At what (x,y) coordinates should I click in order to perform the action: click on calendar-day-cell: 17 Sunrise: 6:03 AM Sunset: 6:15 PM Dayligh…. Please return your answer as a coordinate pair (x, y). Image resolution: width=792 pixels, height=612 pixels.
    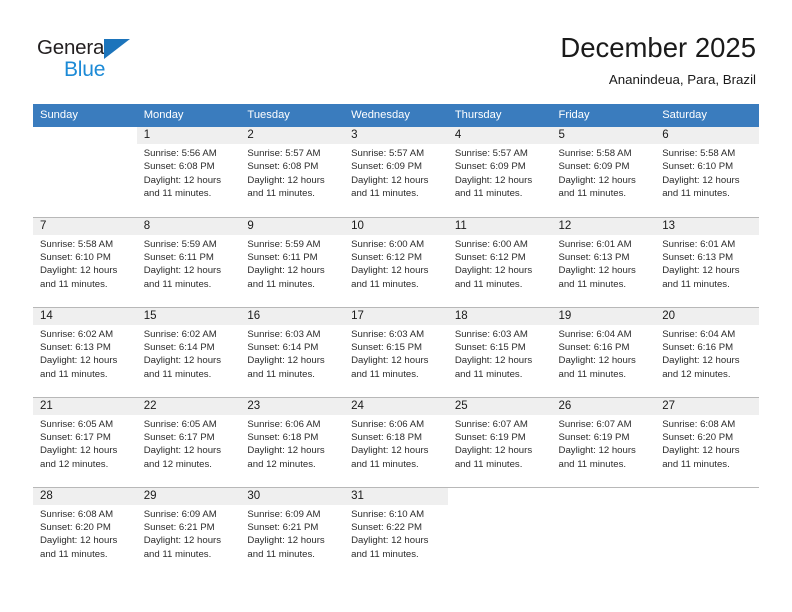
    Looking at the image, I should click on (396, 351).